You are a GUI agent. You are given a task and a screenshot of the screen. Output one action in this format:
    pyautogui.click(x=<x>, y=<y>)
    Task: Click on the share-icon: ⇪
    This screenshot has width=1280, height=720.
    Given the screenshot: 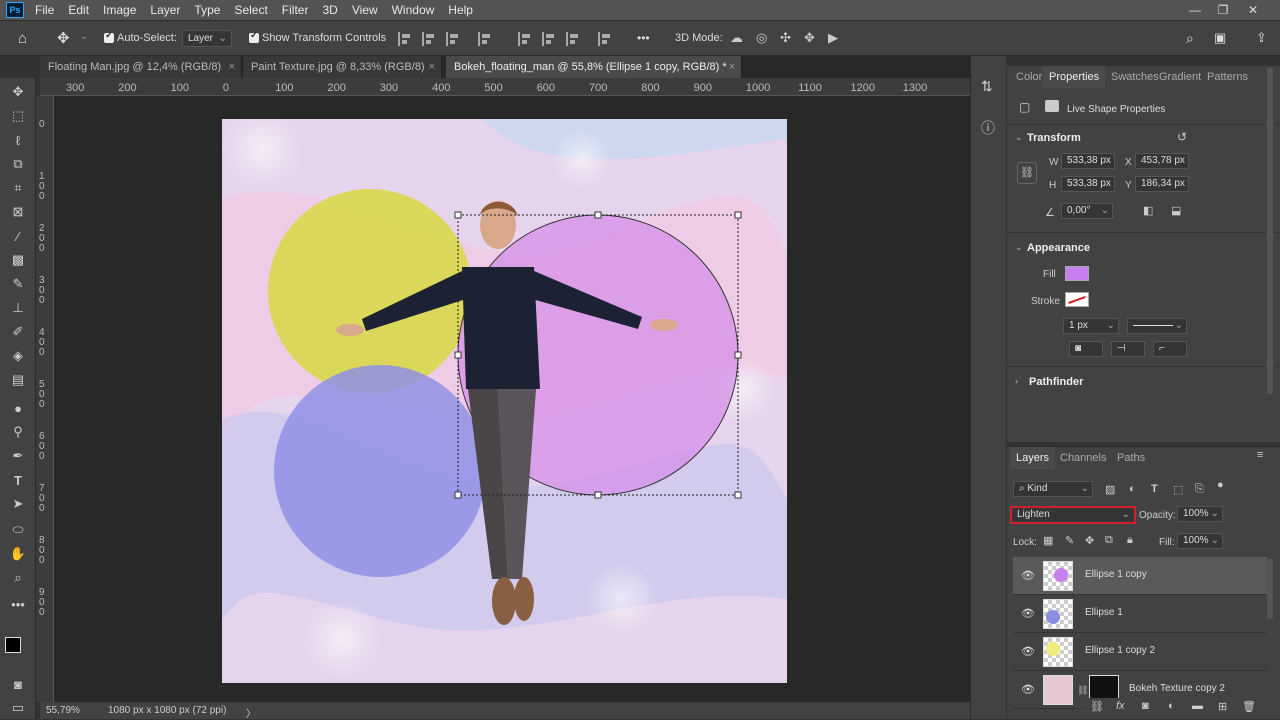 What is the action you would take?
    pyautogui.click(x=1261, y=38)
    